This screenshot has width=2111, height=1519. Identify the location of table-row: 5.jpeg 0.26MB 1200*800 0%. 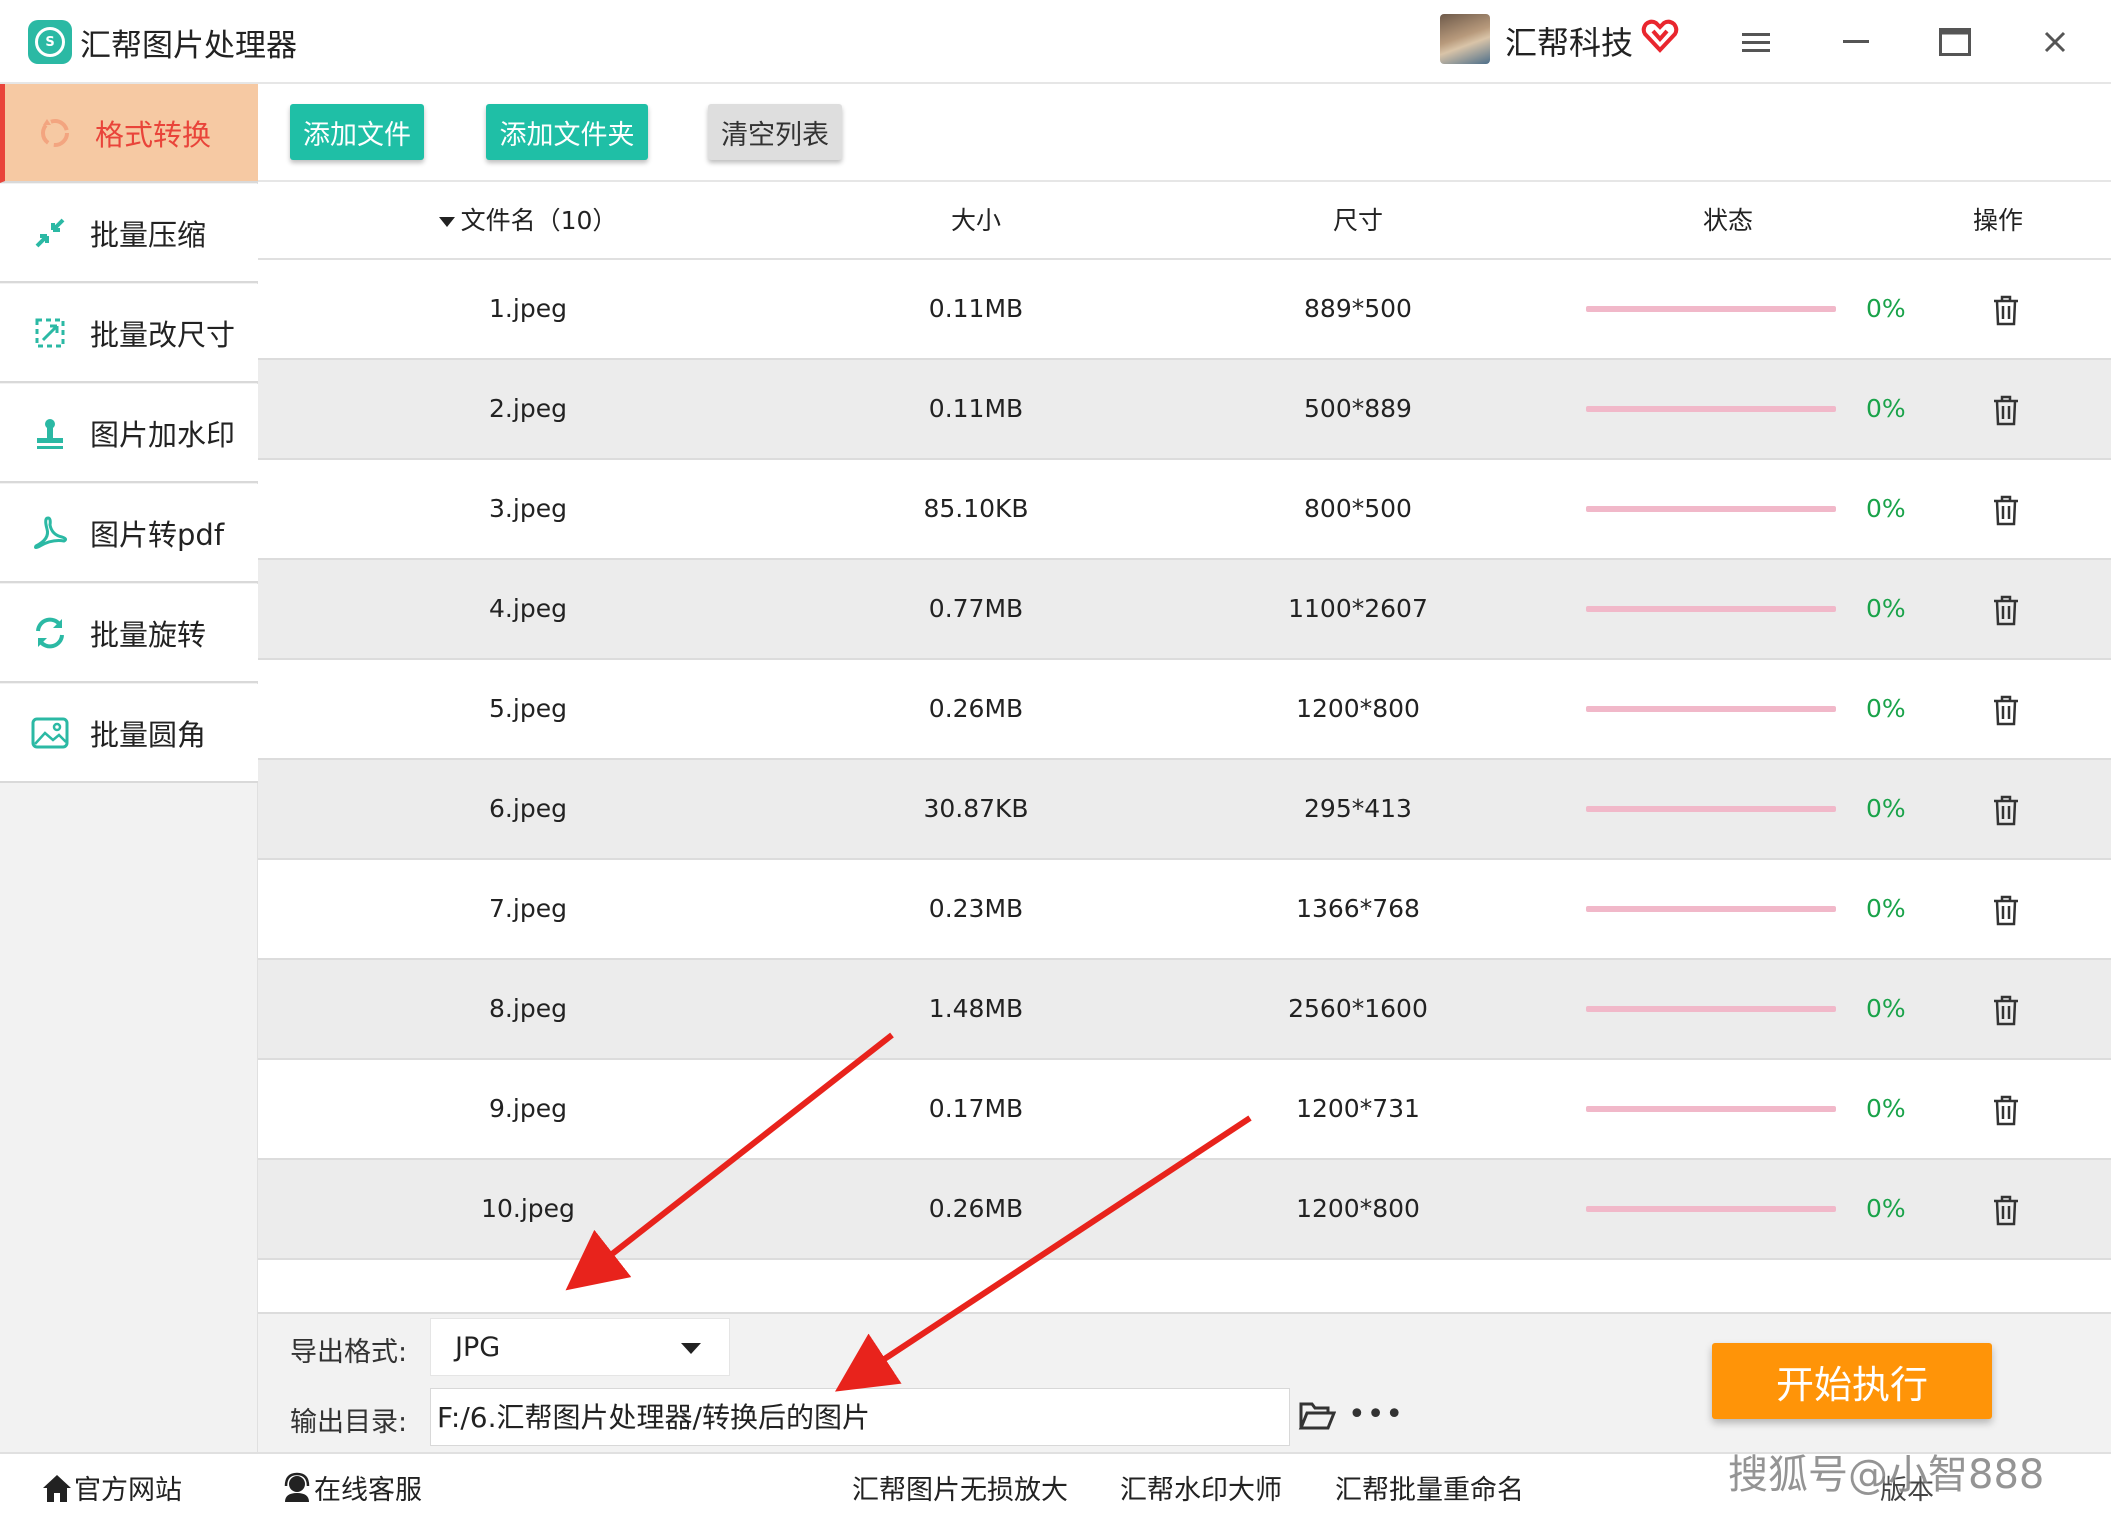
(1184, 710).